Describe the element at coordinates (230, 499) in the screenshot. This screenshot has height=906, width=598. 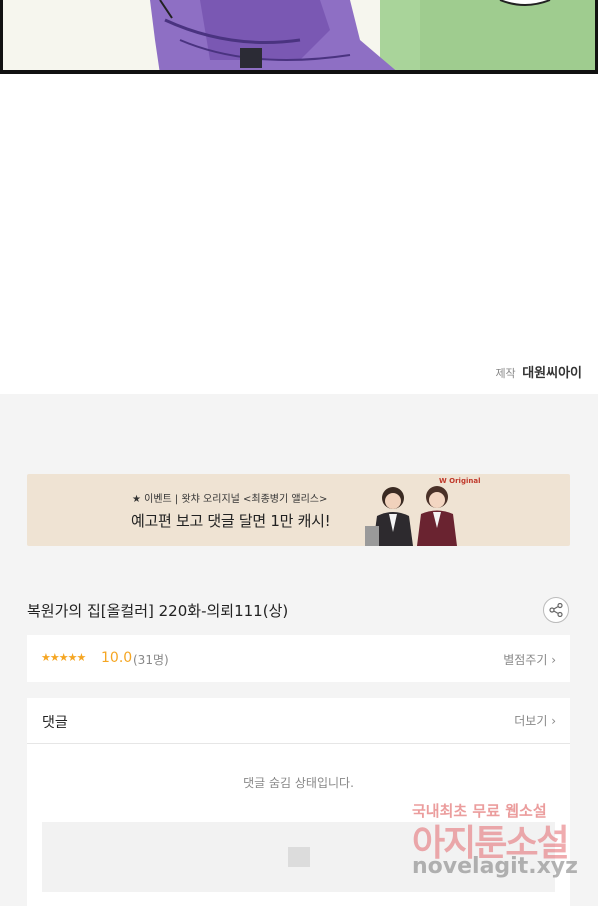
I see `banner-event-label: ★ 이벤트 | 왓챠 오리지널 <최종병기 앨리스>` at that location.